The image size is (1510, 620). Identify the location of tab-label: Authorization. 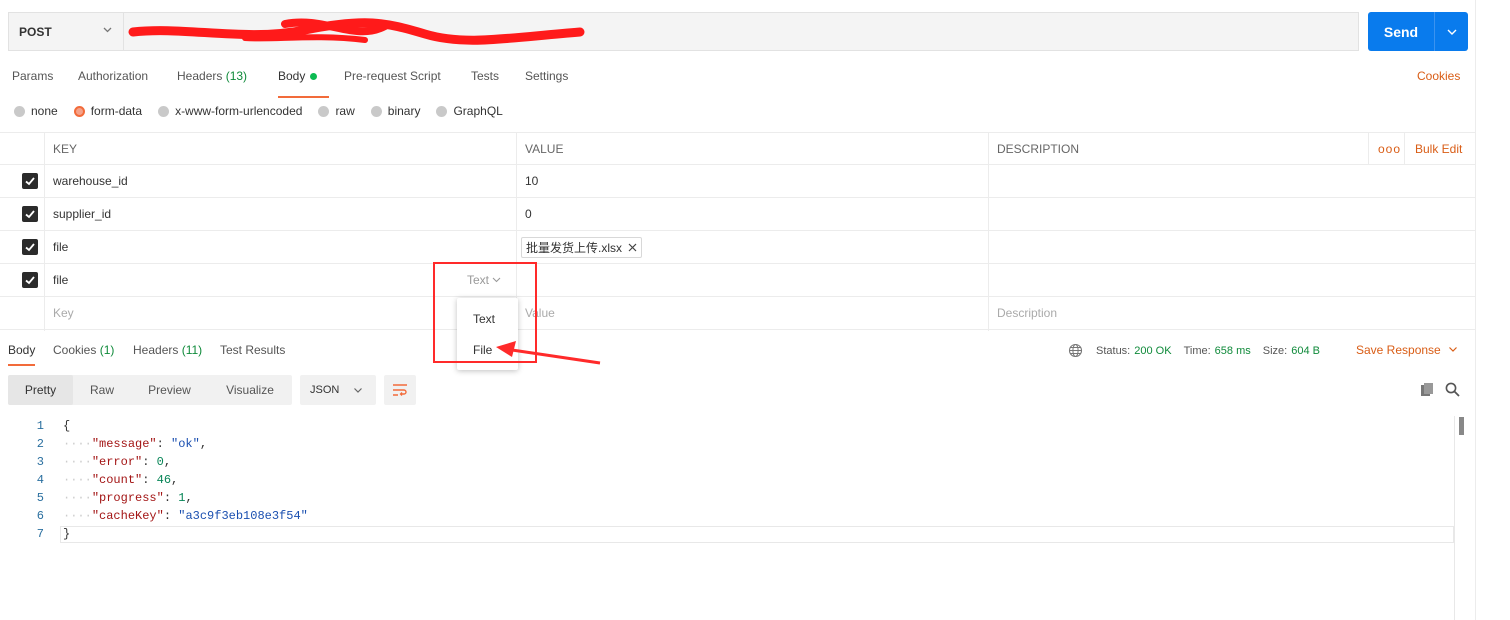
(113, 76).